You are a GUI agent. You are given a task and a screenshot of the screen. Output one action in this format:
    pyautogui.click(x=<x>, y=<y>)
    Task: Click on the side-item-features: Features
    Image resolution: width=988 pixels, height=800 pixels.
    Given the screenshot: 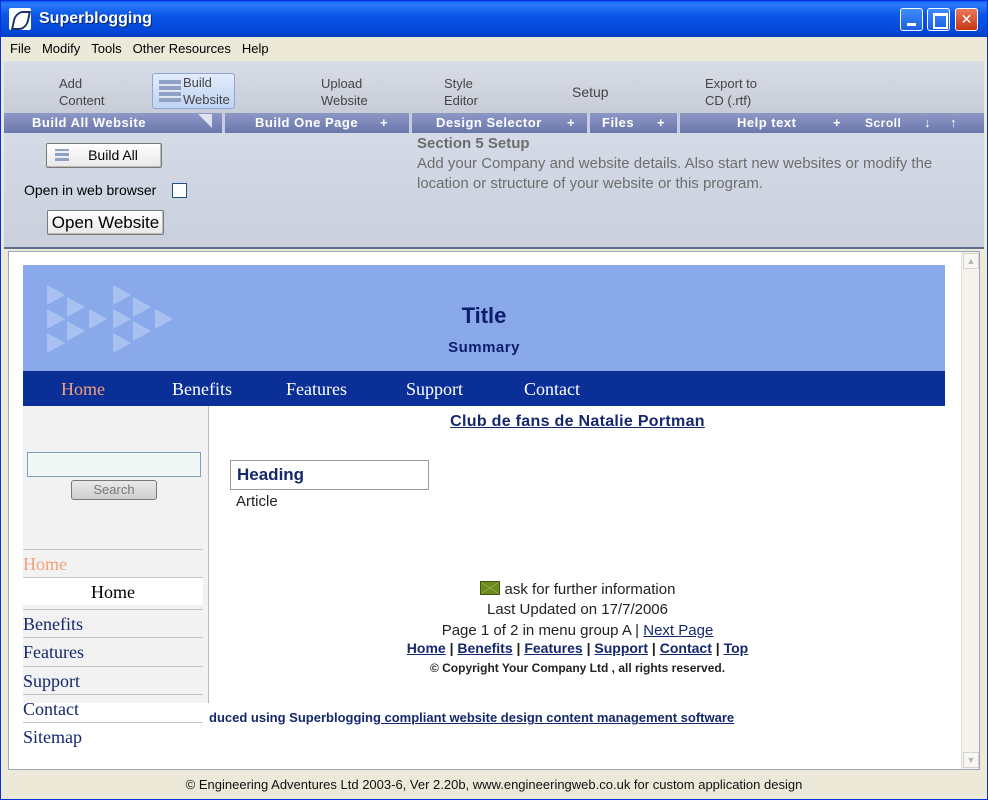 What is the action you would take?
    pyautogui.click(x=113, y=651)
    